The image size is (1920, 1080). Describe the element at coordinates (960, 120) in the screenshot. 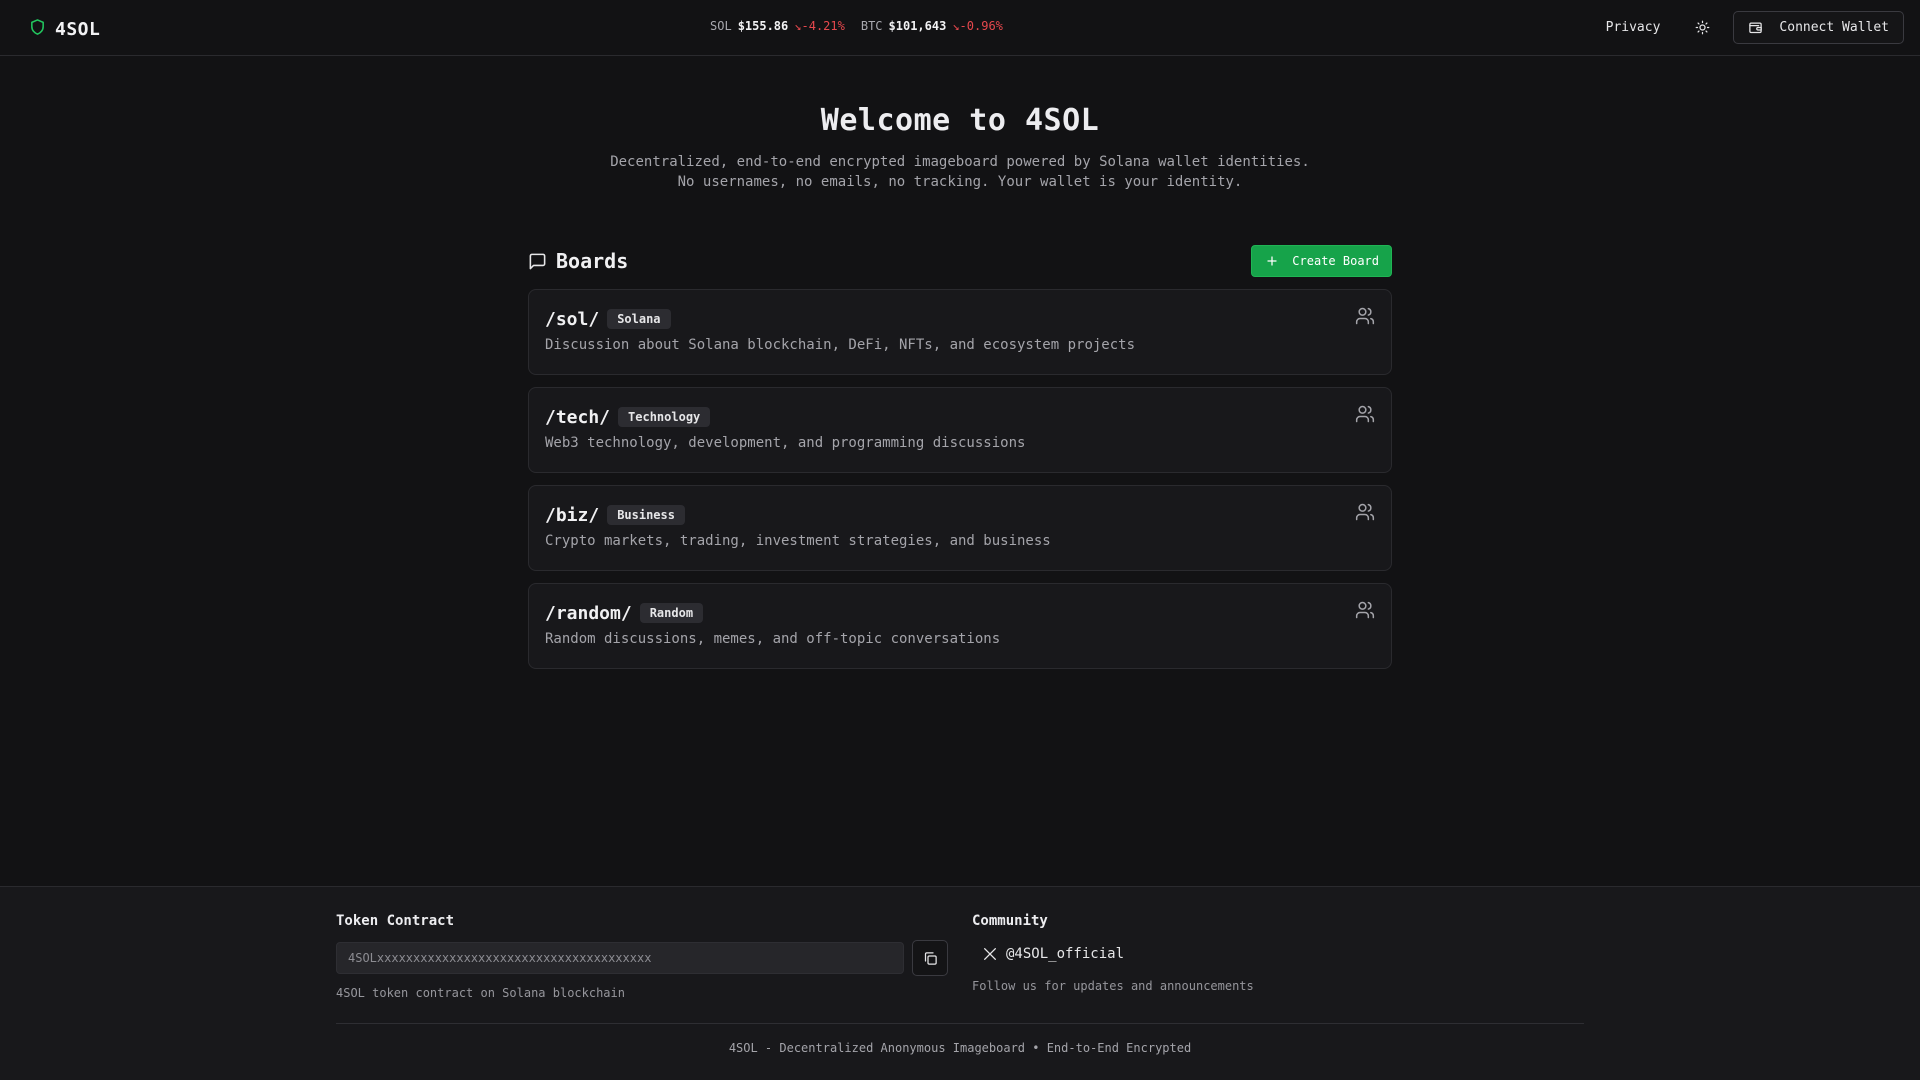

I see `page-title: Welcome to 4SOL` at that location.